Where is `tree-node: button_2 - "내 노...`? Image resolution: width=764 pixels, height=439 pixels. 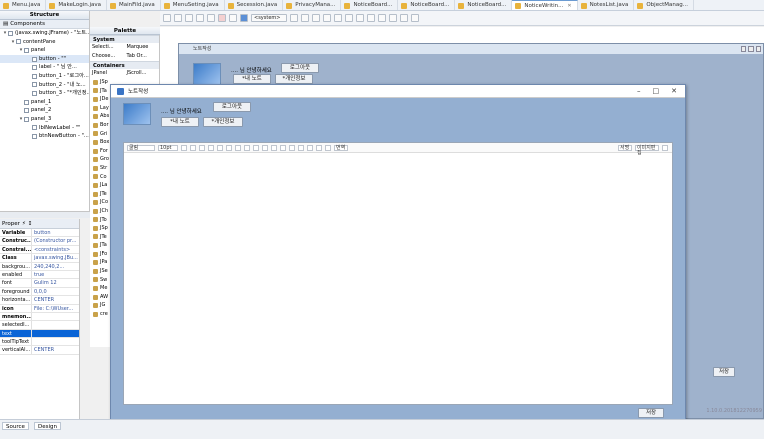 tree-node: button_2 - "내 노... is located at coordinates (44, 85).